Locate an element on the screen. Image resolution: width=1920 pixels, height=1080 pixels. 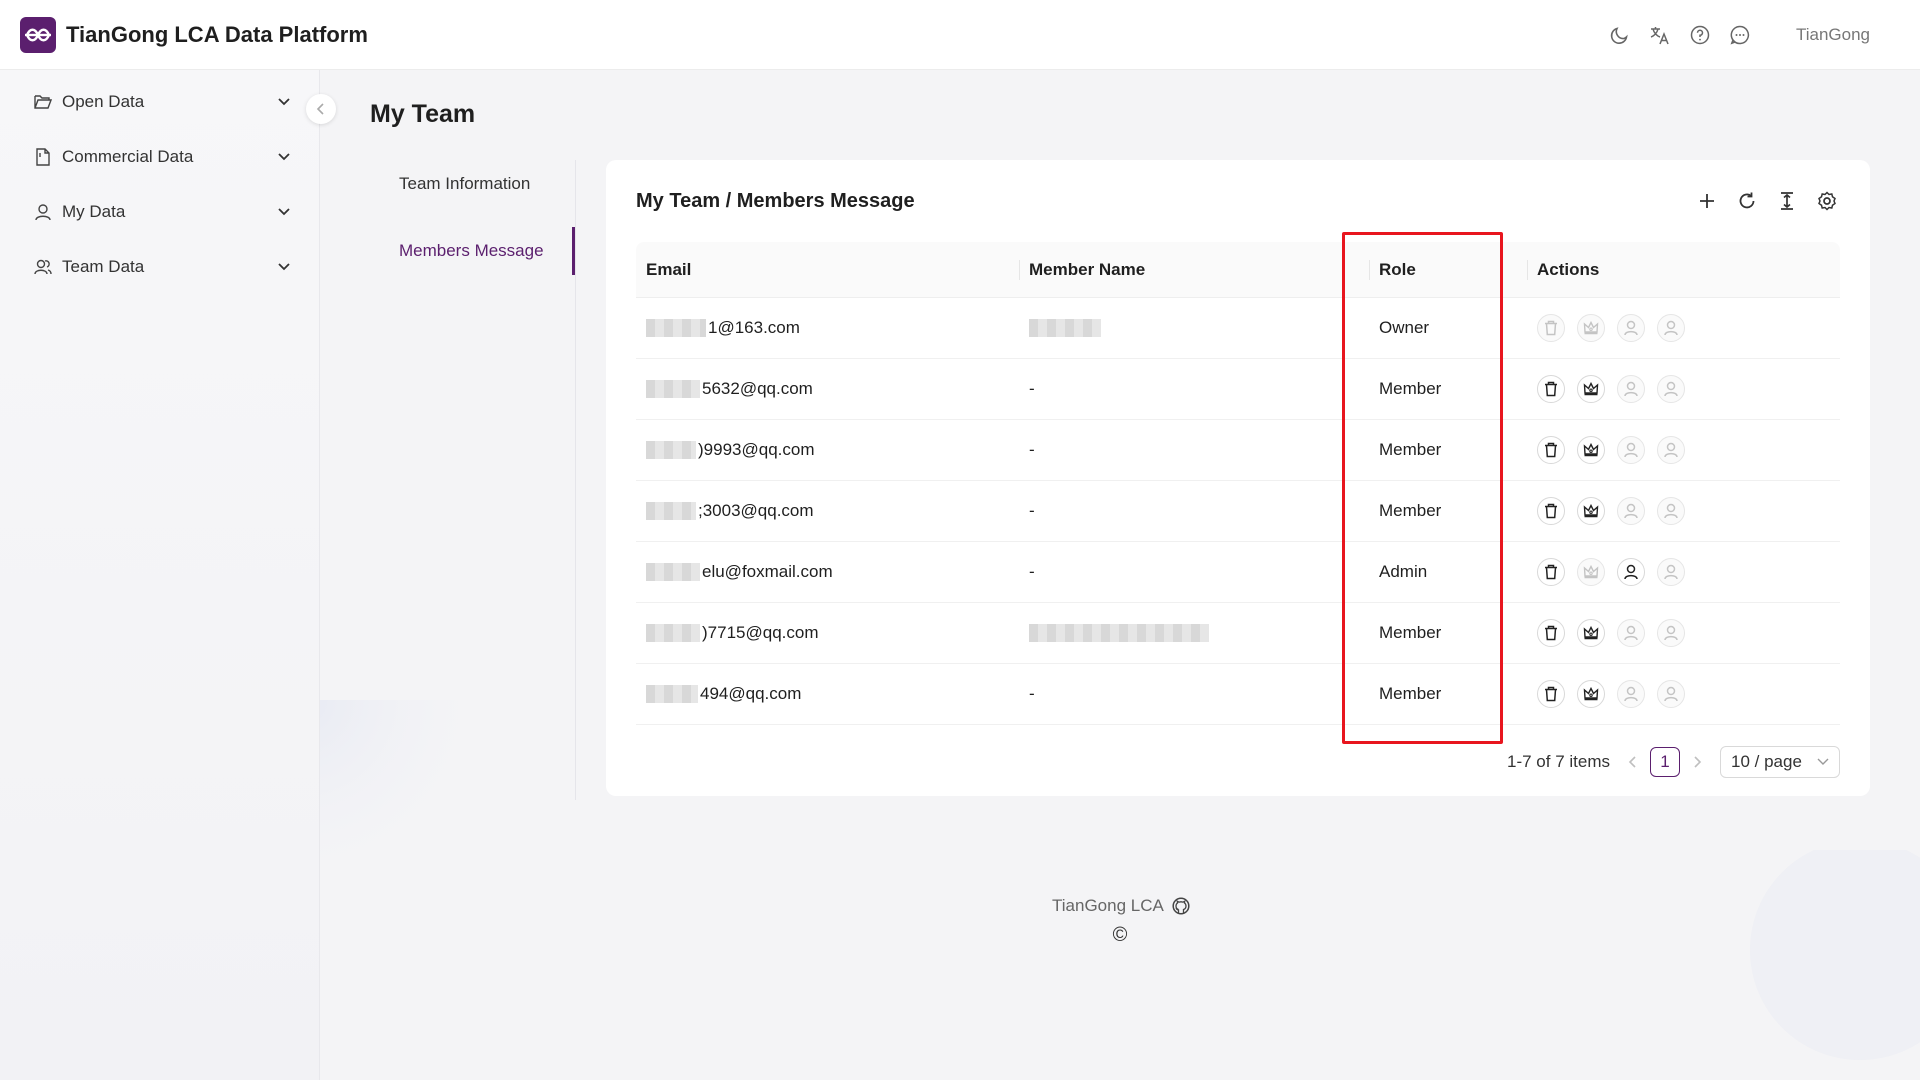
table-row: elu@foxmail.com - Admin is located at coordinates (1238, 572).